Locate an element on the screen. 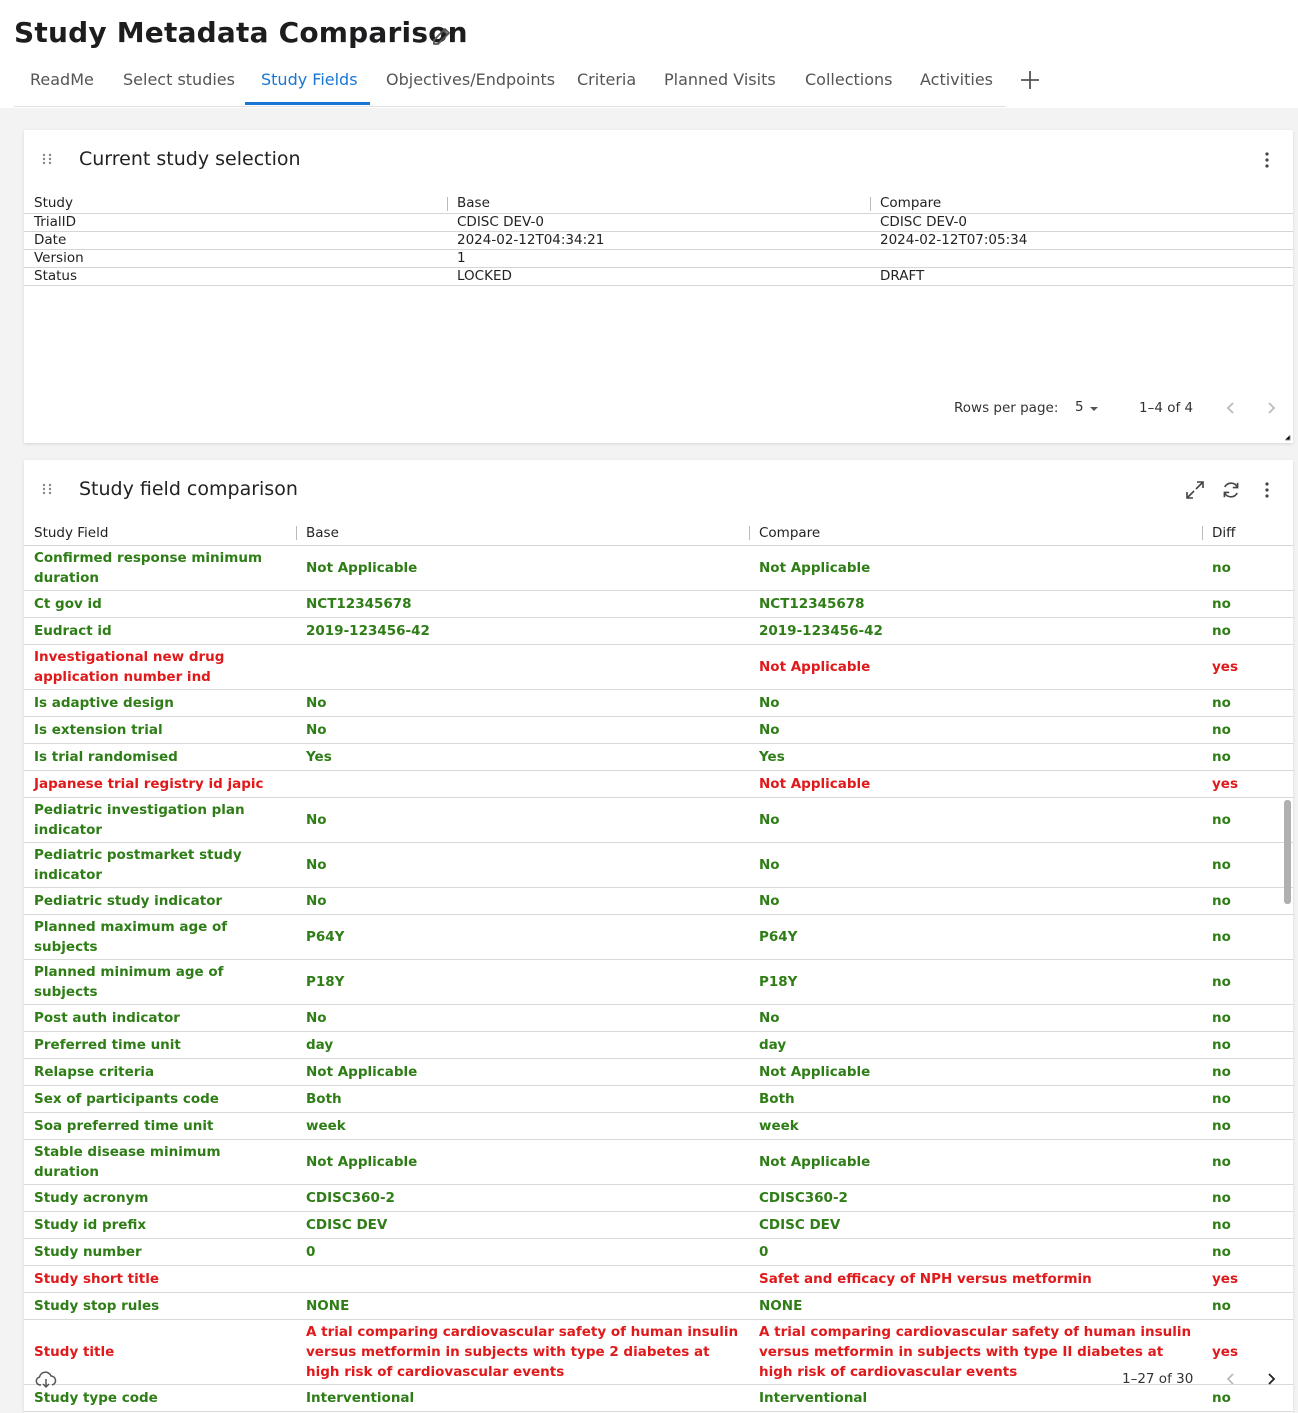  base-value-cell: No is located at coordinates (522, 730).